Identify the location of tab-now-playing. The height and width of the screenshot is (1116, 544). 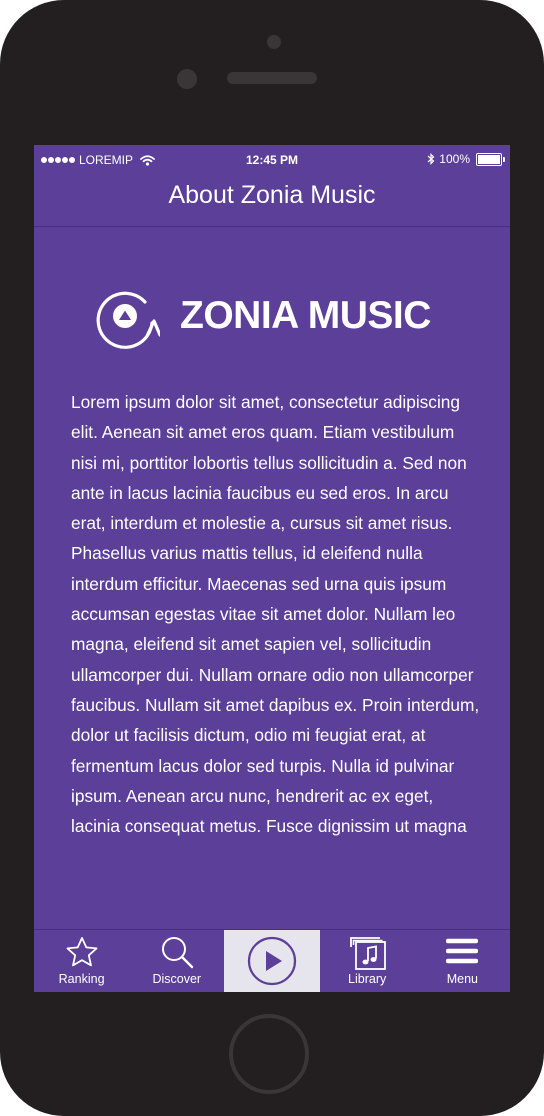
(272, 961).